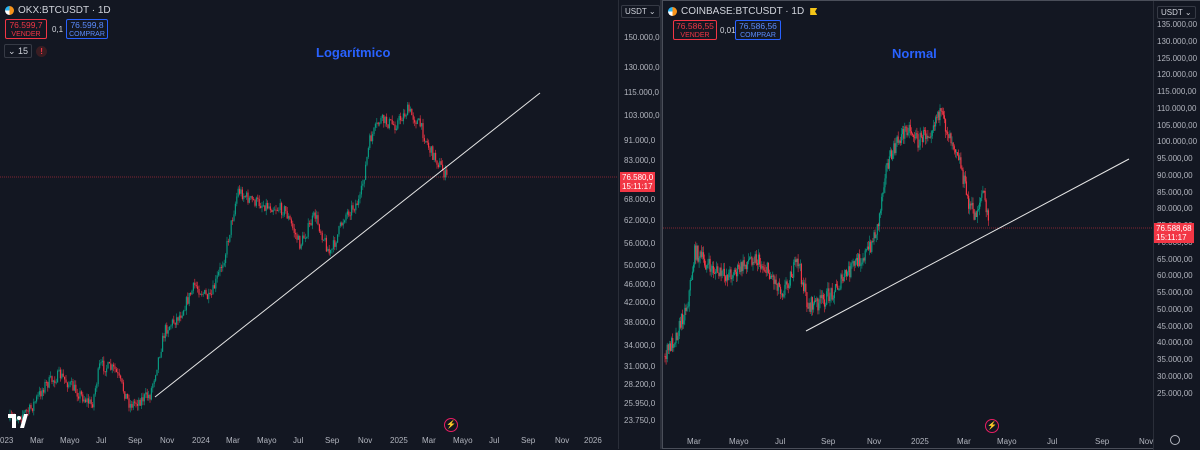  I want to click on symbol-header: COINBASE:BTCUSDT · 1D, so click(743, 11).